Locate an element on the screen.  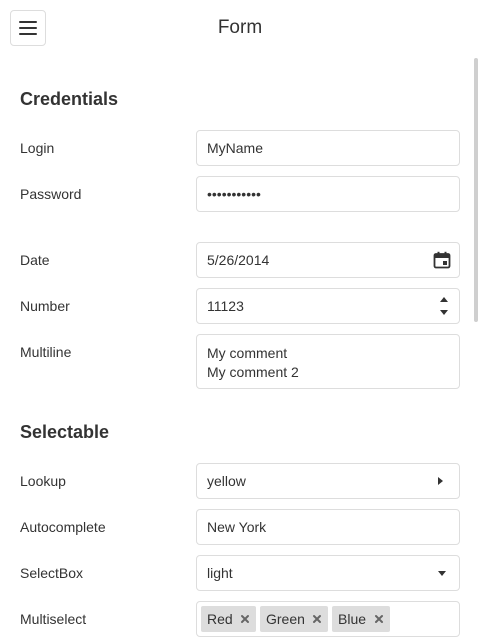
number-field: 11123 is located at coordinates (328, 306).